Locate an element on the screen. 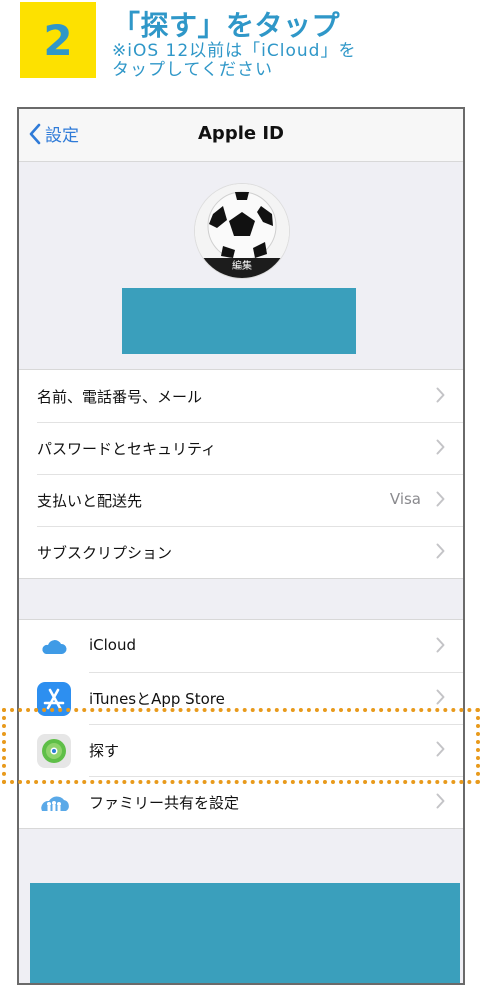 The height and width of the screenshot is (985, 484). password-security-row: パスワードとセキュリティ is located at coordinates (241, 448).